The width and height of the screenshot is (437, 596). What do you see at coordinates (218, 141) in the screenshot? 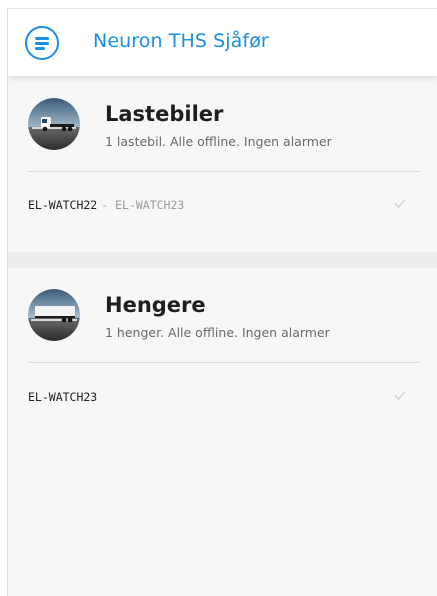
I see `group-summary: 1 lastebil. Alle offline. Ingen alarmer` at bounding box center [218, 141].